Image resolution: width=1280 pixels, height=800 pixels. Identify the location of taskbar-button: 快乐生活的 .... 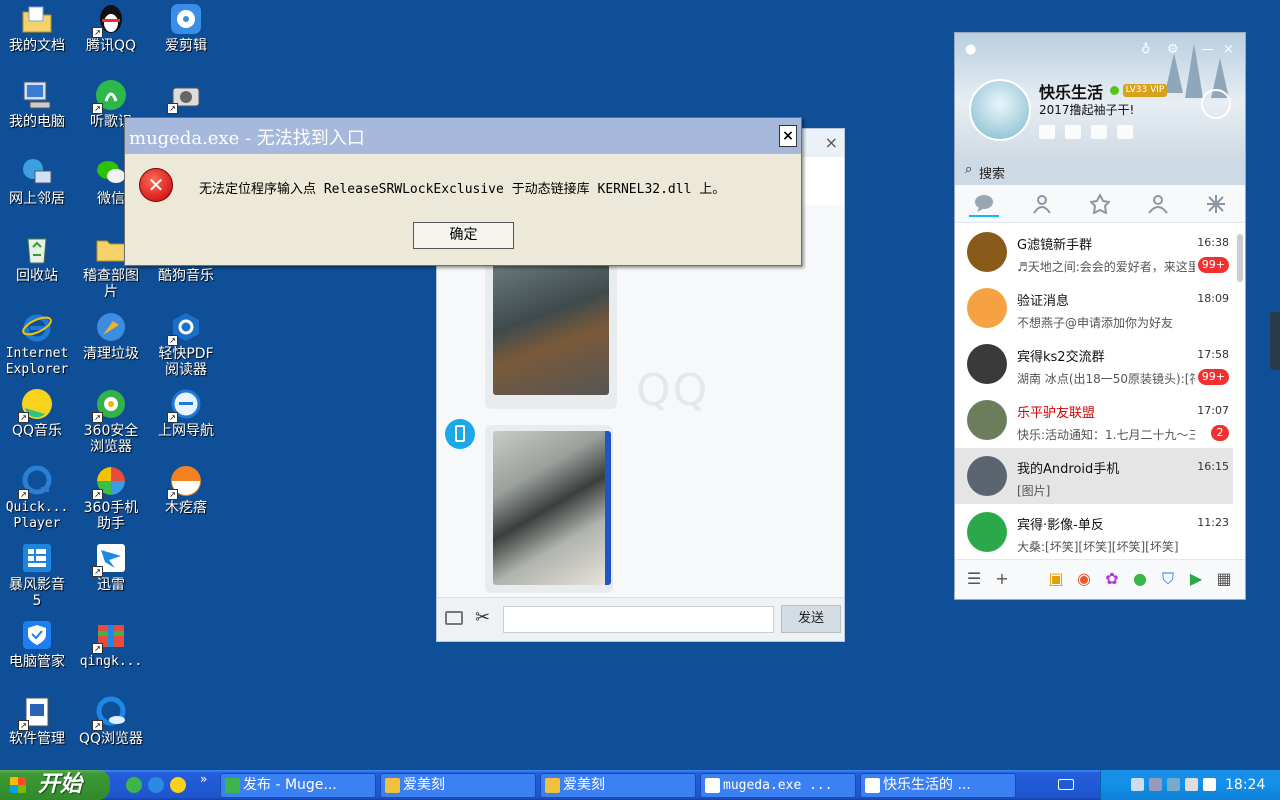
(938, 785).